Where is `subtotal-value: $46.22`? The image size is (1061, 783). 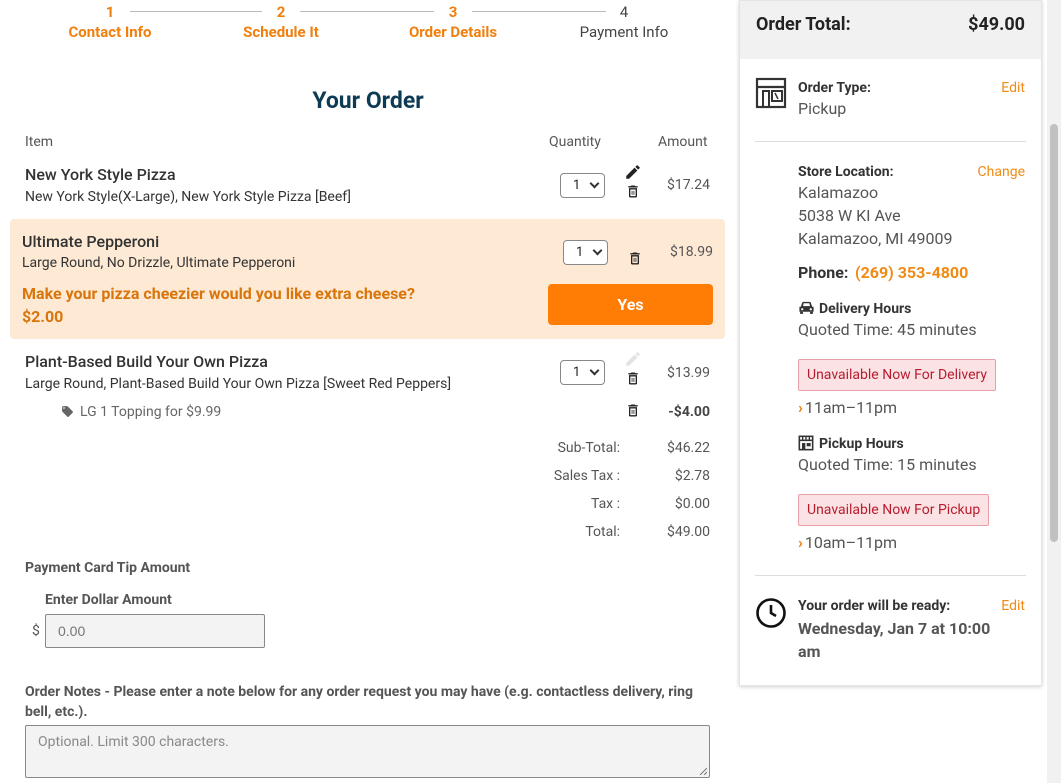
subtotal-value: $46.22 is located at coordinates (688, 448).